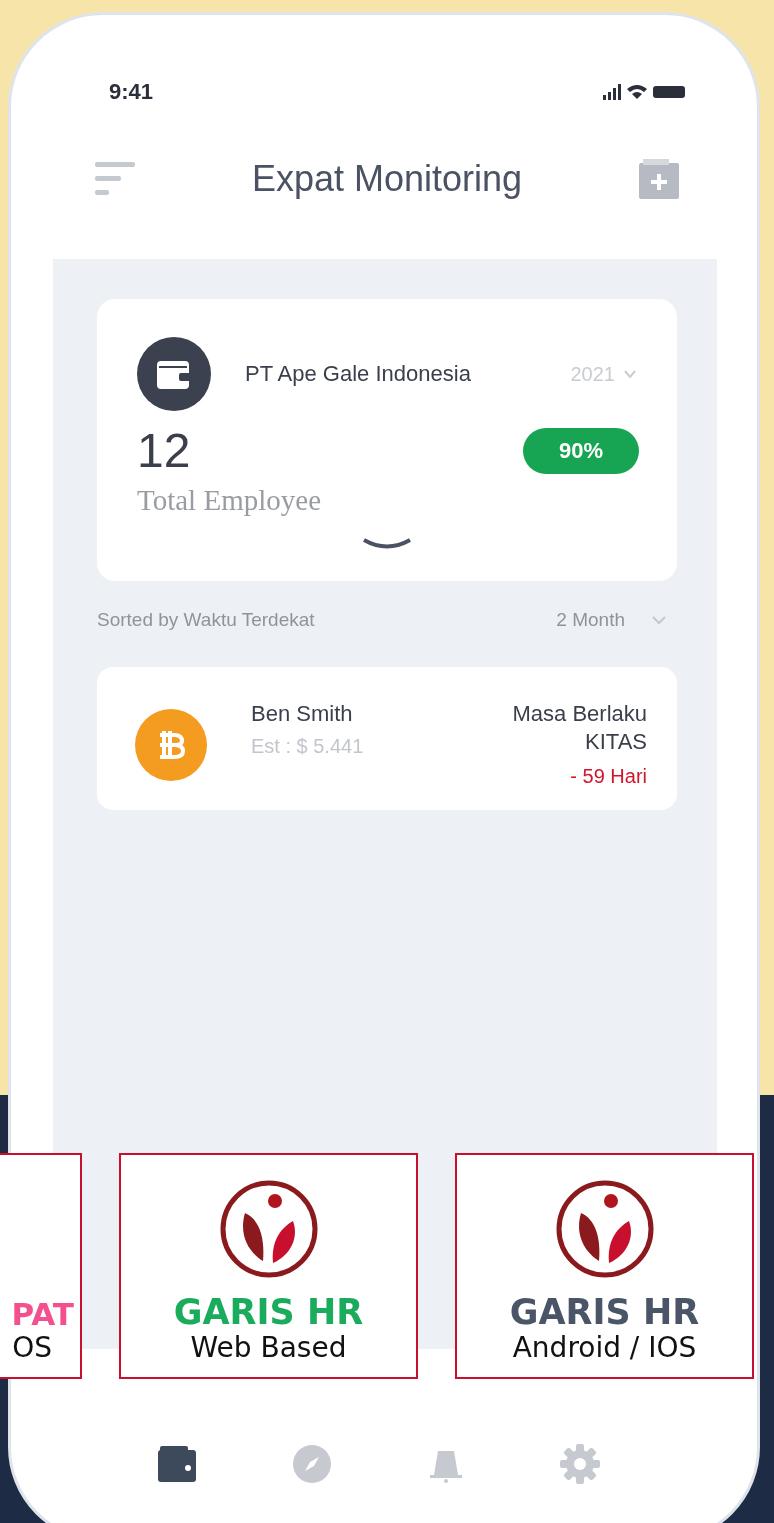  I want to click on employee-name: Ben Smith, so click(302, 714).